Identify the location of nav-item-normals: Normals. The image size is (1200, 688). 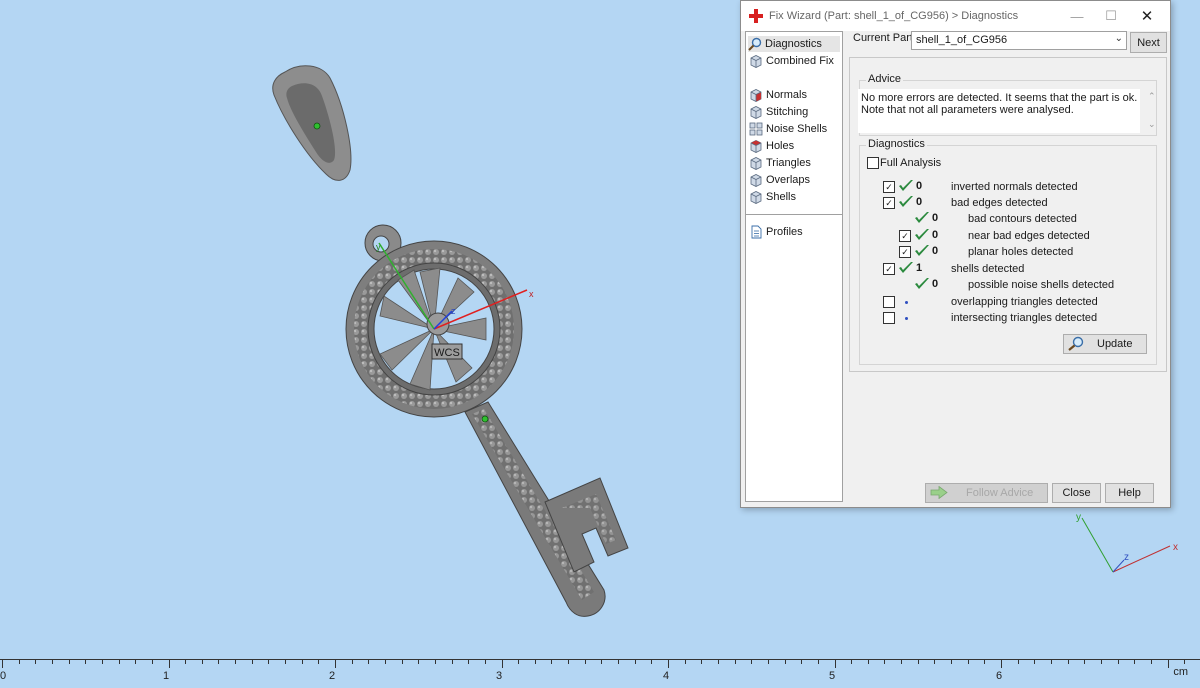
(778, 95).